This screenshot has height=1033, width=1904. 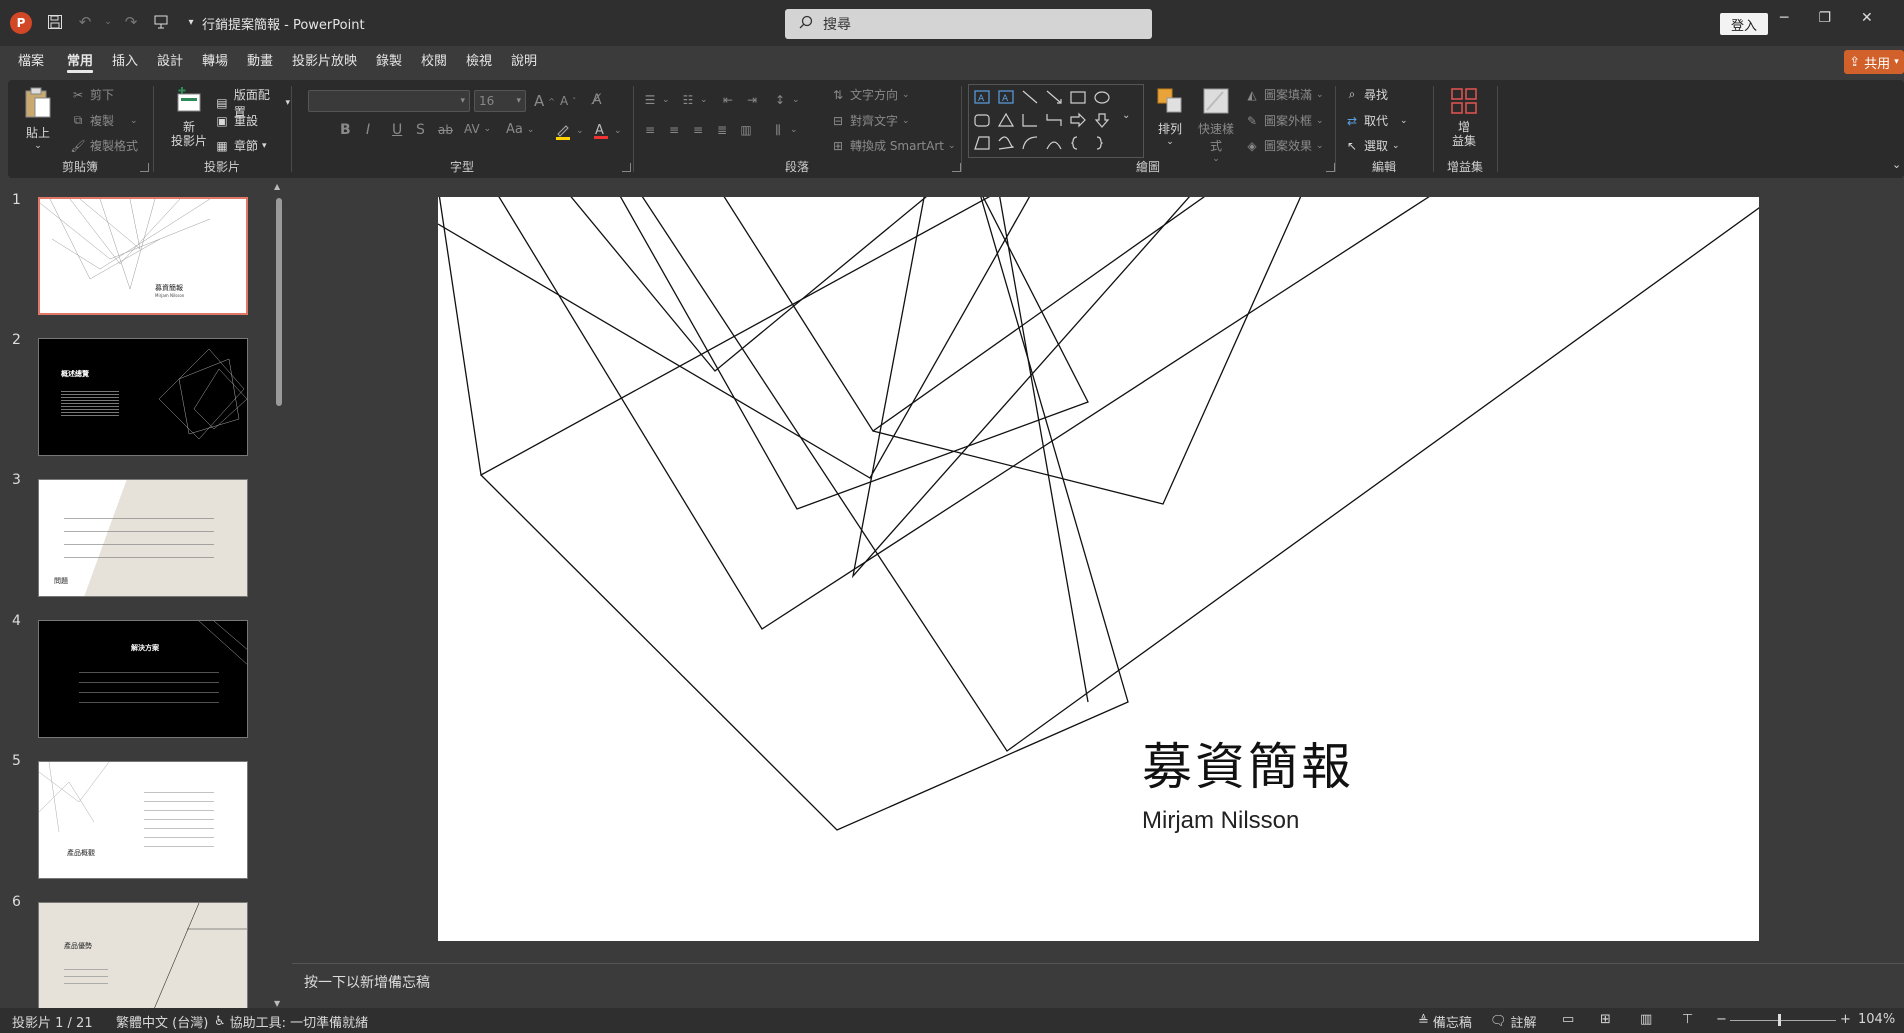 What do you see at coordinates (597, 100) in the screenshot?
I see `clear-format-button: A̸` at bounding box center [597, 100].